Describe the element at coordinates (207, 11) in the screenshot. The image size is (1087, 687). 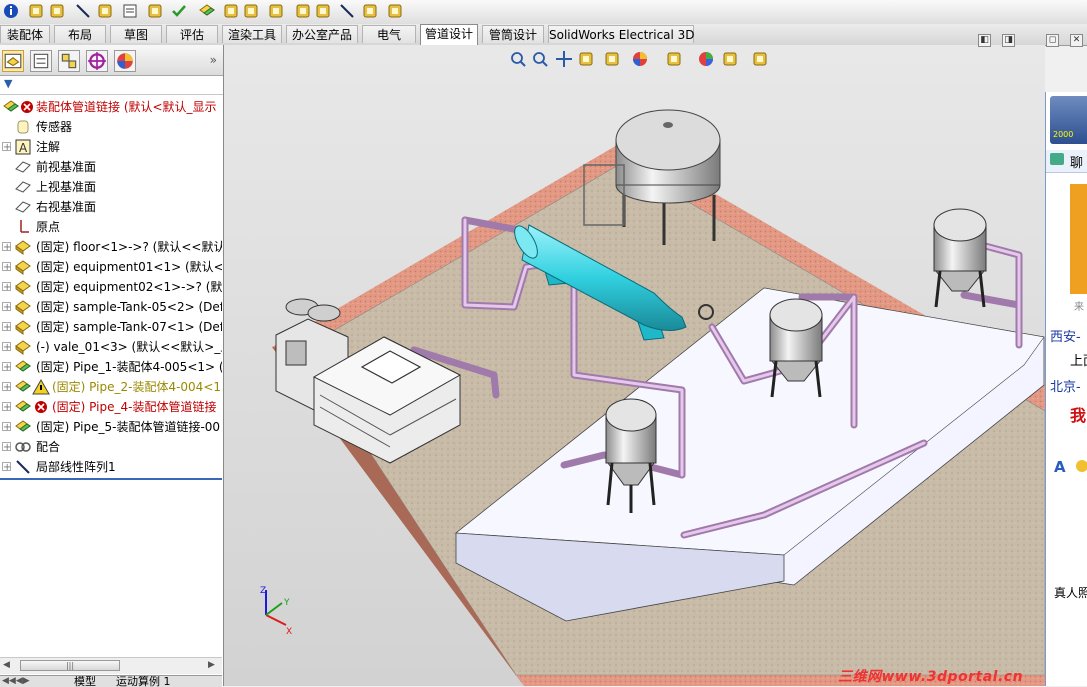
I see `assembly-feature-icon` at that location.